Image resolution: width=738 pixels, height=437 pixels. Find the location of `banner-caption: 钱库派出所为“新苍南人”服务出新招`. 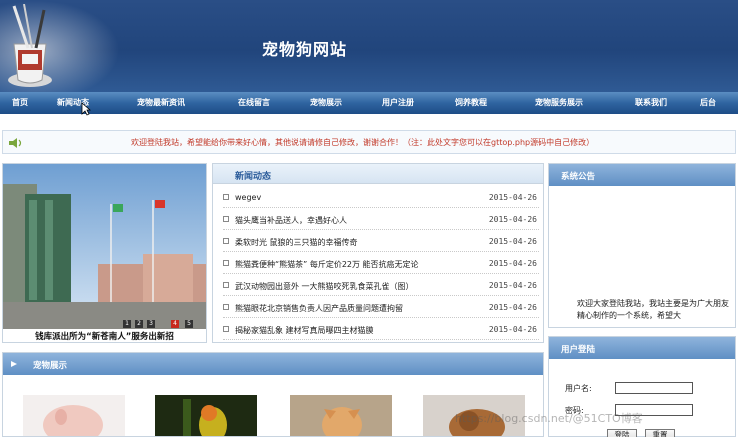

banner-caption: 钱库派出所为“新苍南人”服务出新招 is located at coordinates (104, 336).